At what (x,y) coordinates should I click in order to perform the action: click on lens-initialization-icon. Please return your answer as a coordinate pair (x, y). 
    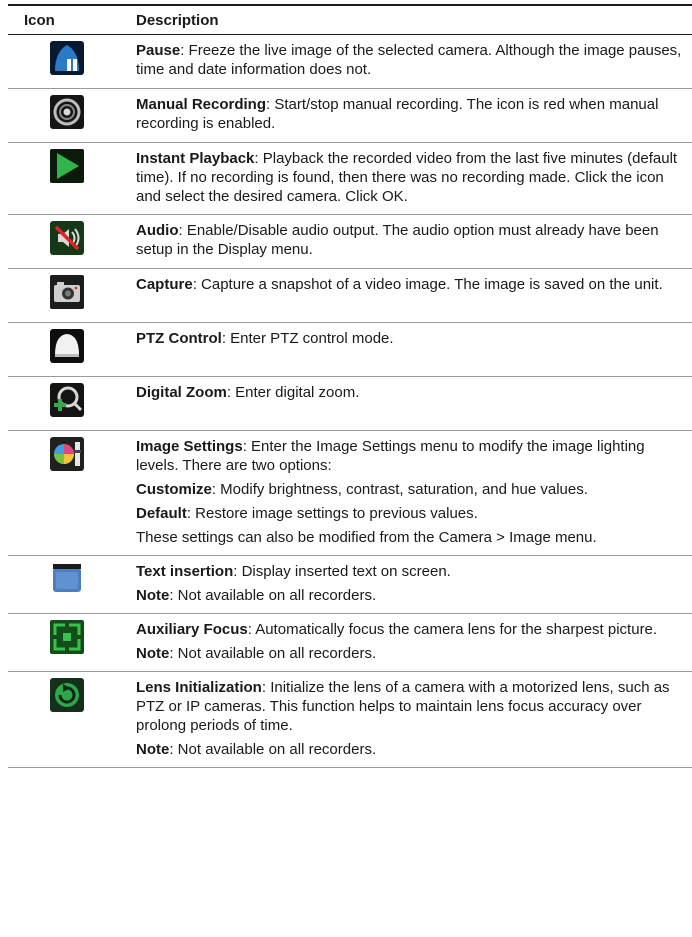
    Looking at the image, I should click on (67, 695).